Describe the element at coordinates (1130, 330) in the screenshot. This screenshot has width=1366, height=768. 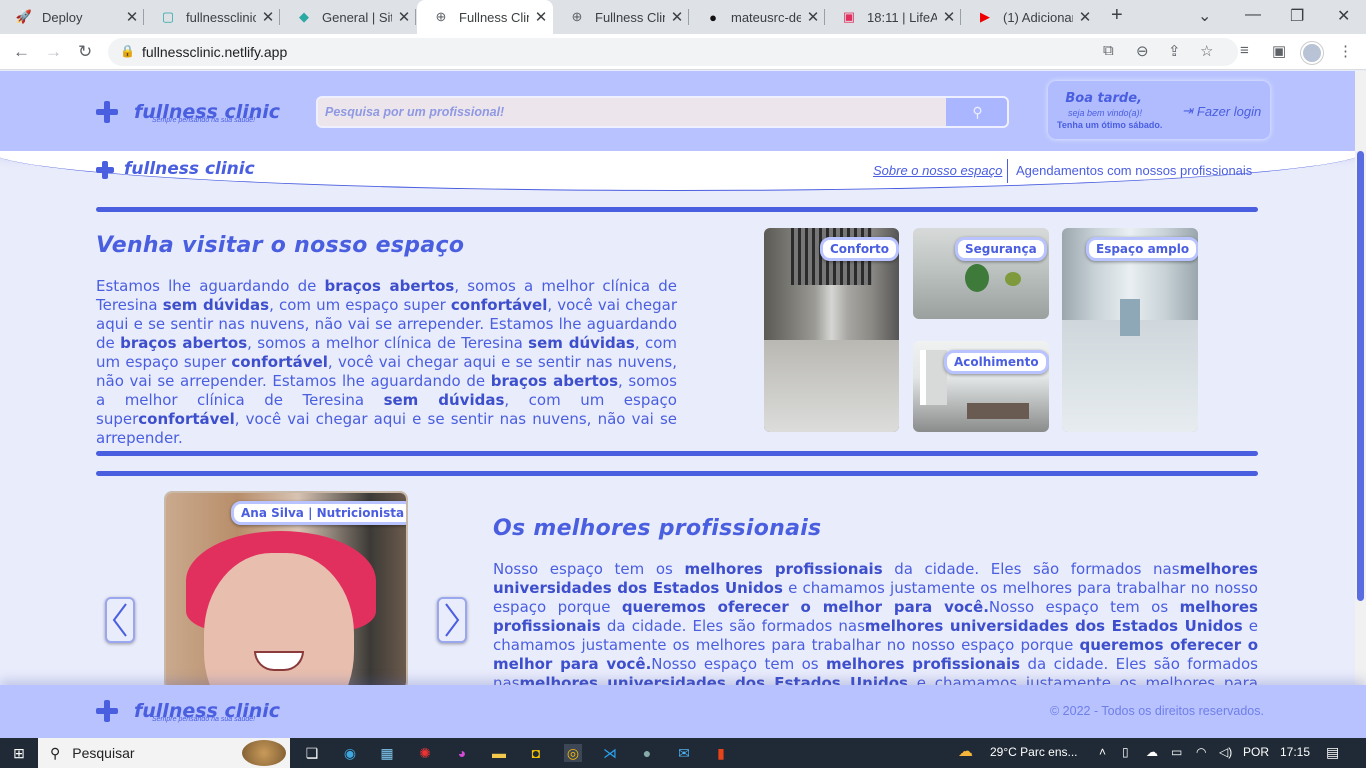
I see `photo-hallway: Espaço amplo` at that location.